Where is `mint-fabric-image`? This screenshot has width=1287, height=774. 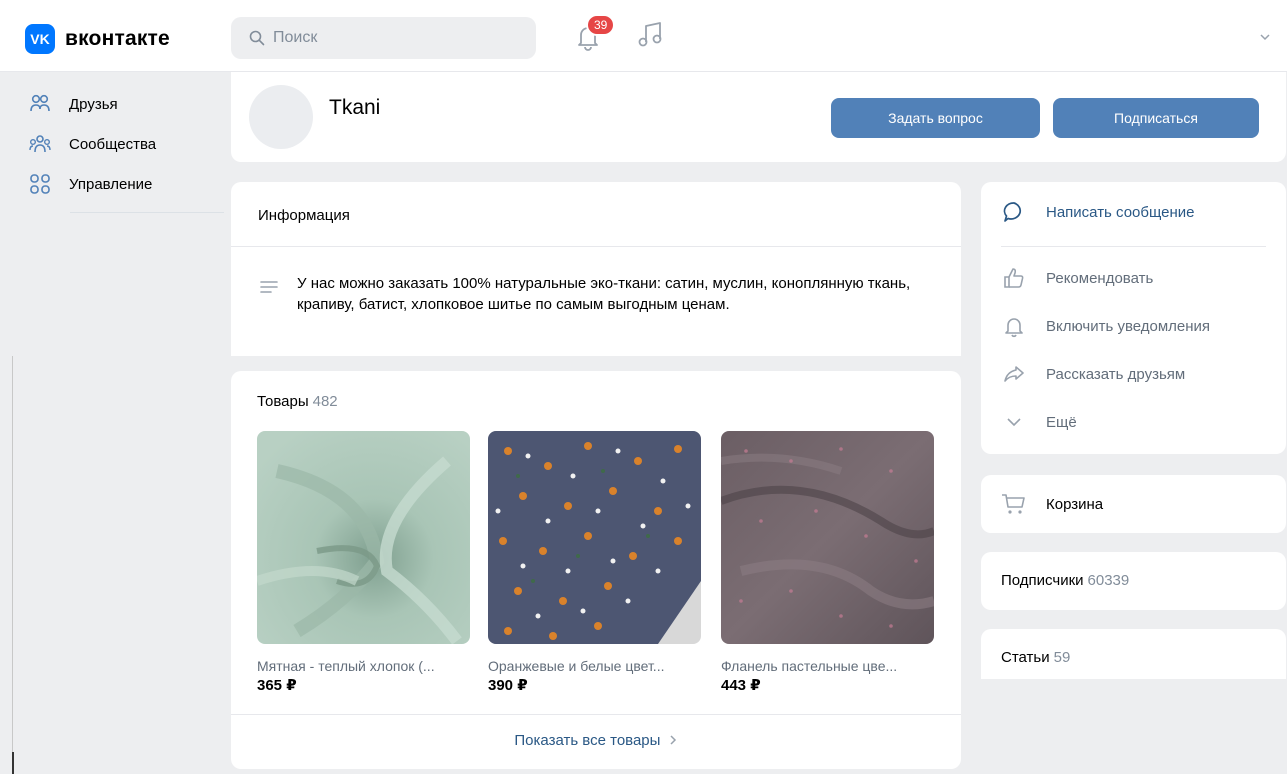 mint-fabric-image is located at coordinates (363, 537).